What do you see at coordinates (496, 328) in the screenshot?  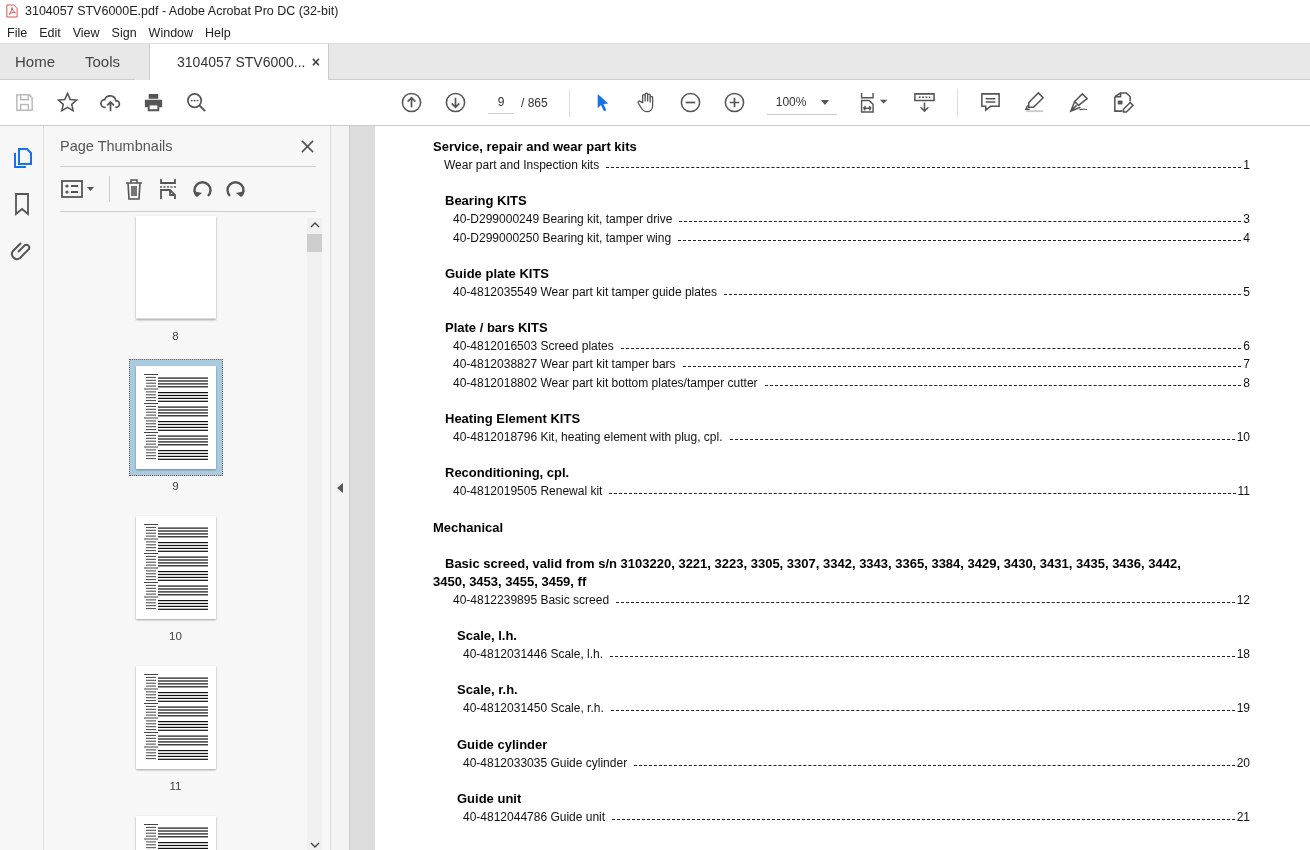 I see `toc-heading: Plate / bars KITS` at bounding box center [496, 328].